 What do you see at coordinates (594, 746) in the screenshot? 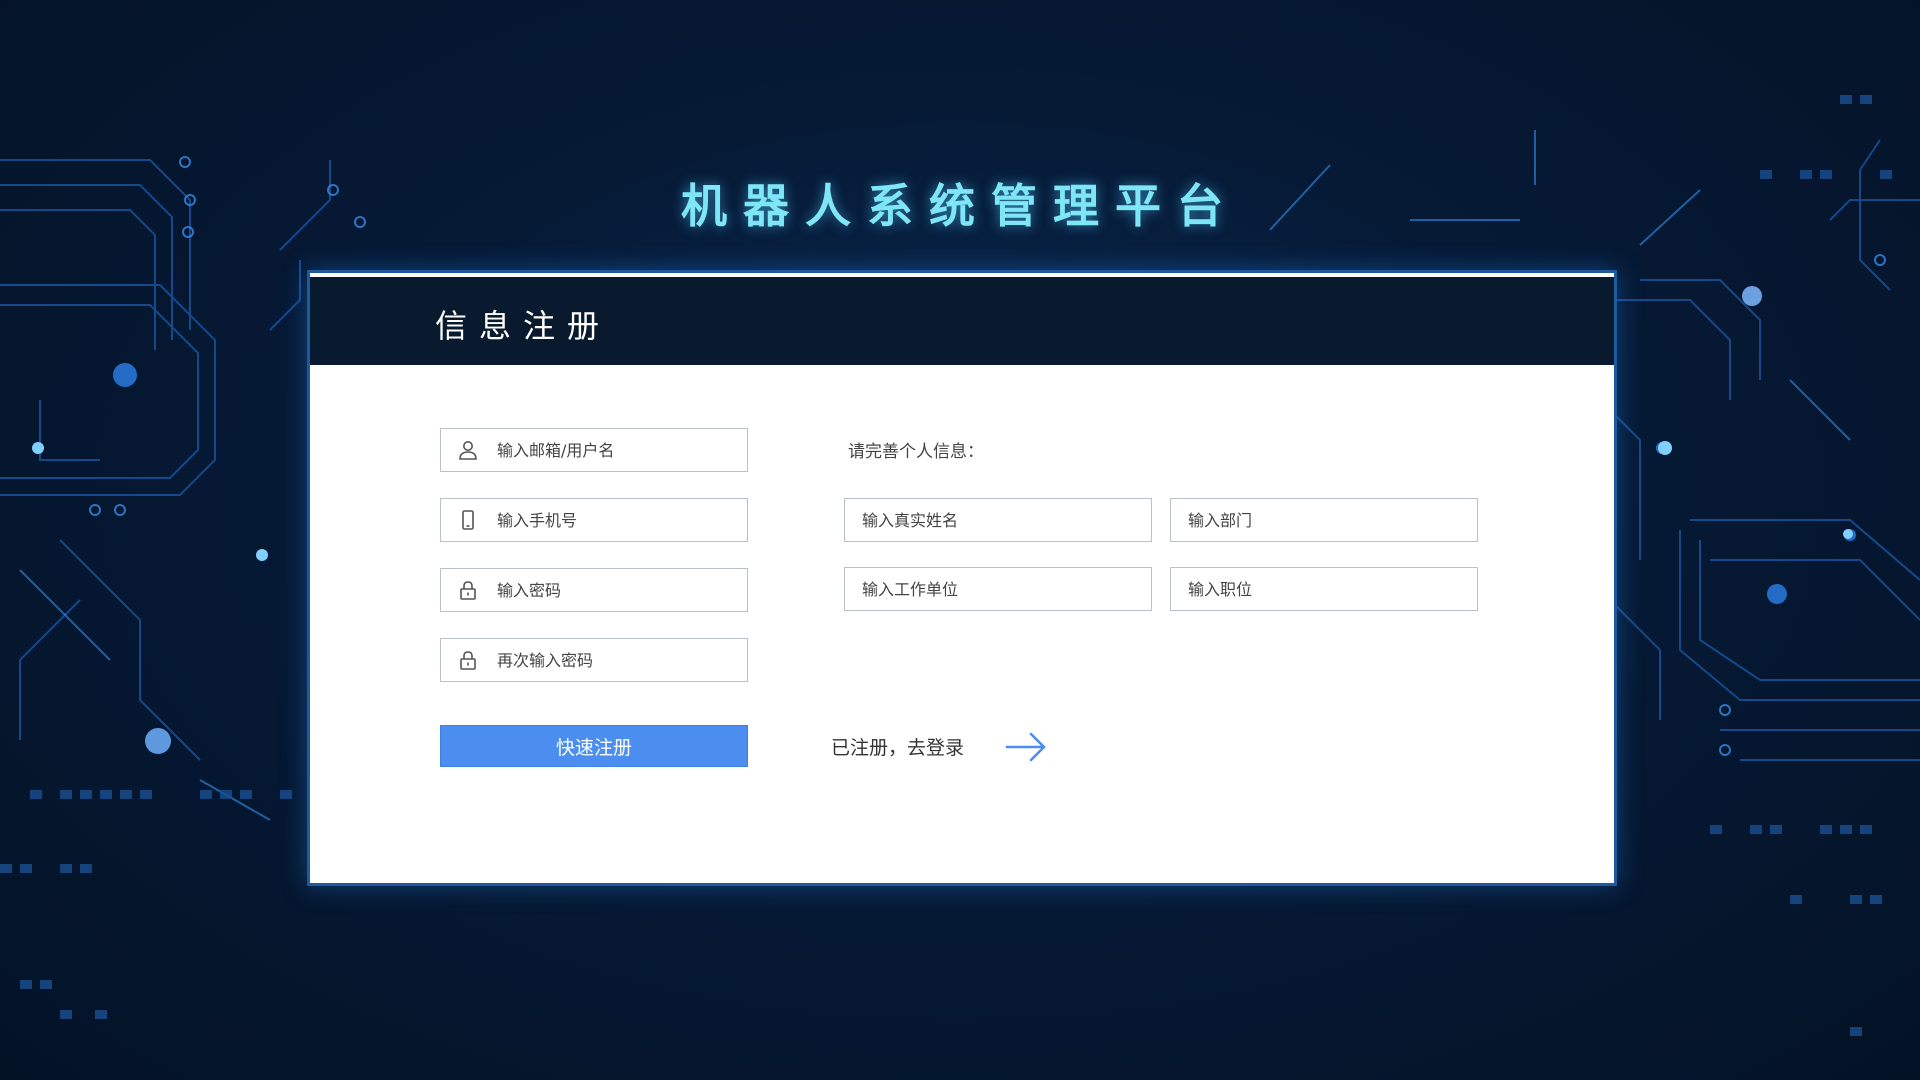
I see `quick-register-button: 快速注册` at bounding box center [594, 746].